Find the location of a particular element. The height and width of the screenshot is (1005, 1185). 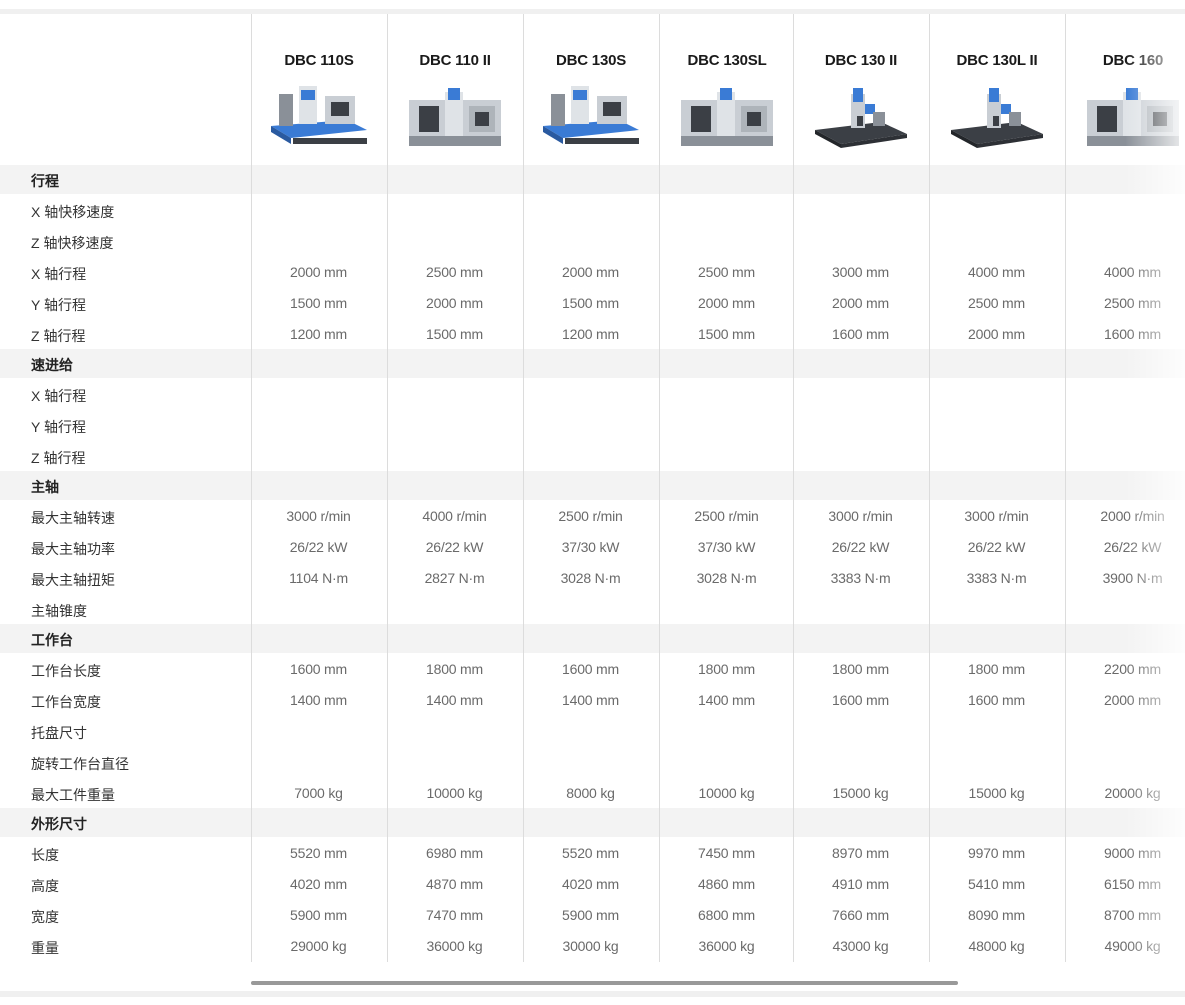

scrollbar-thumb is located at coordinates (604, 983).